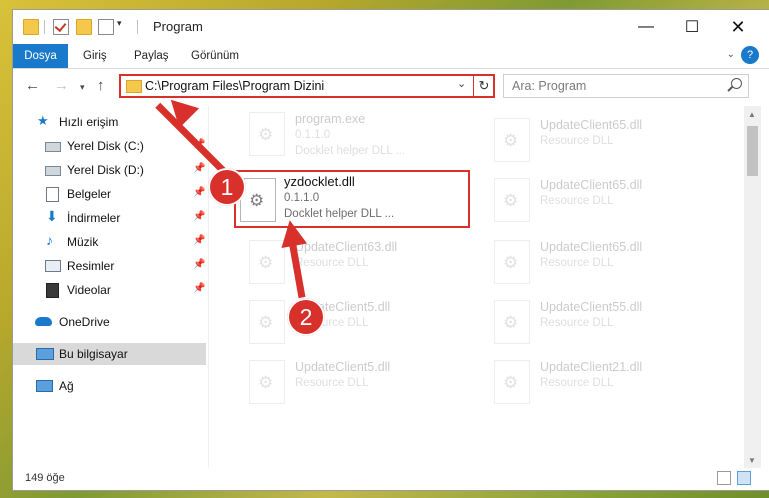  I want to click on sidebar-item-videos: Videolar 📌, so click(109, 290).